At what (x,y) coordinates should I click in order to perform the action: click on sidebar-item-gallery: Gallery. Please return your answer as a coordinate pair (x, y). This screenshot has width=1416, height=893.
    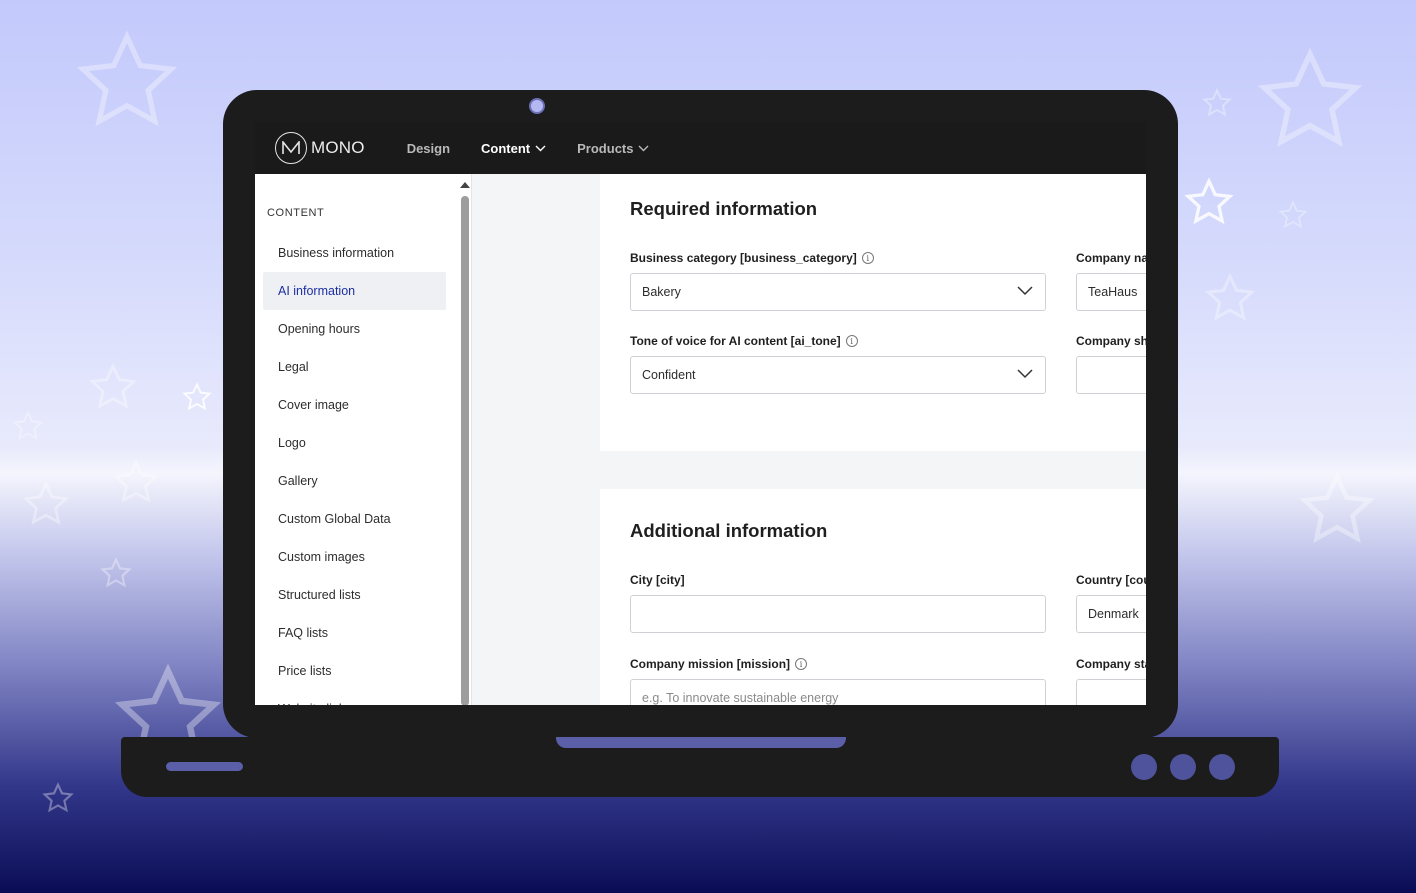
    Looking at the image, I should click on (354, 481).